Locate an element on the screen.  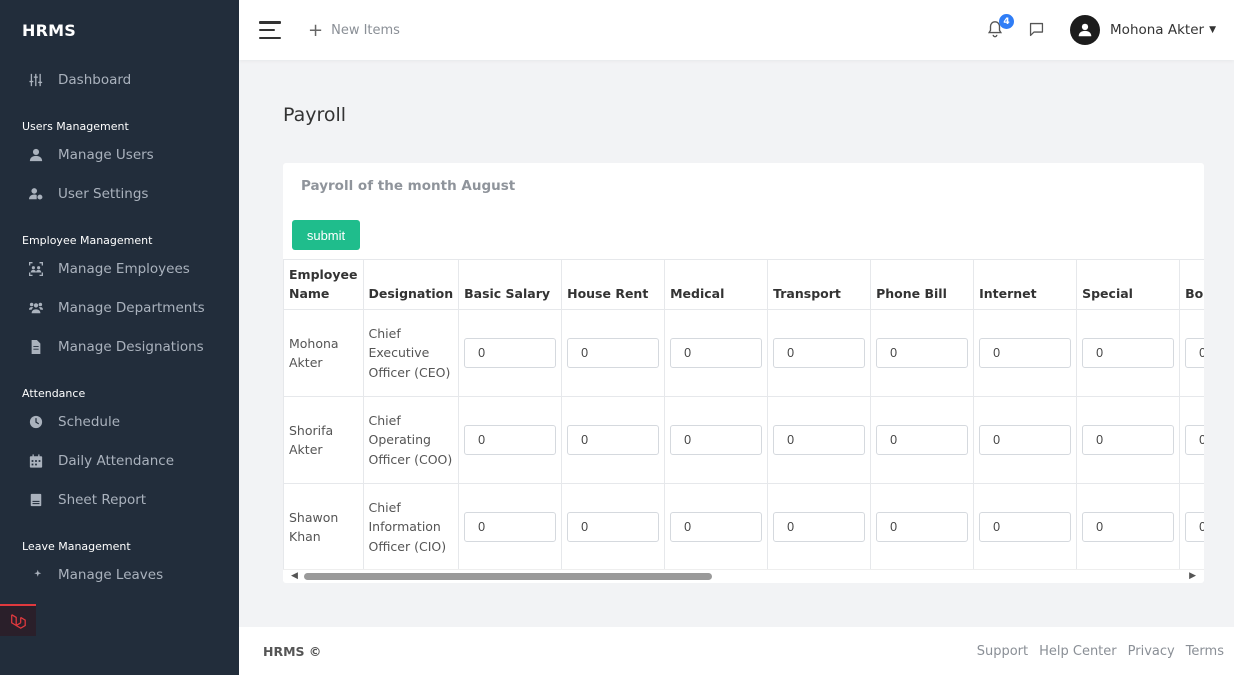
sidebar-item-sheet-report: Sheet Report is located at coordinates (119, 499).